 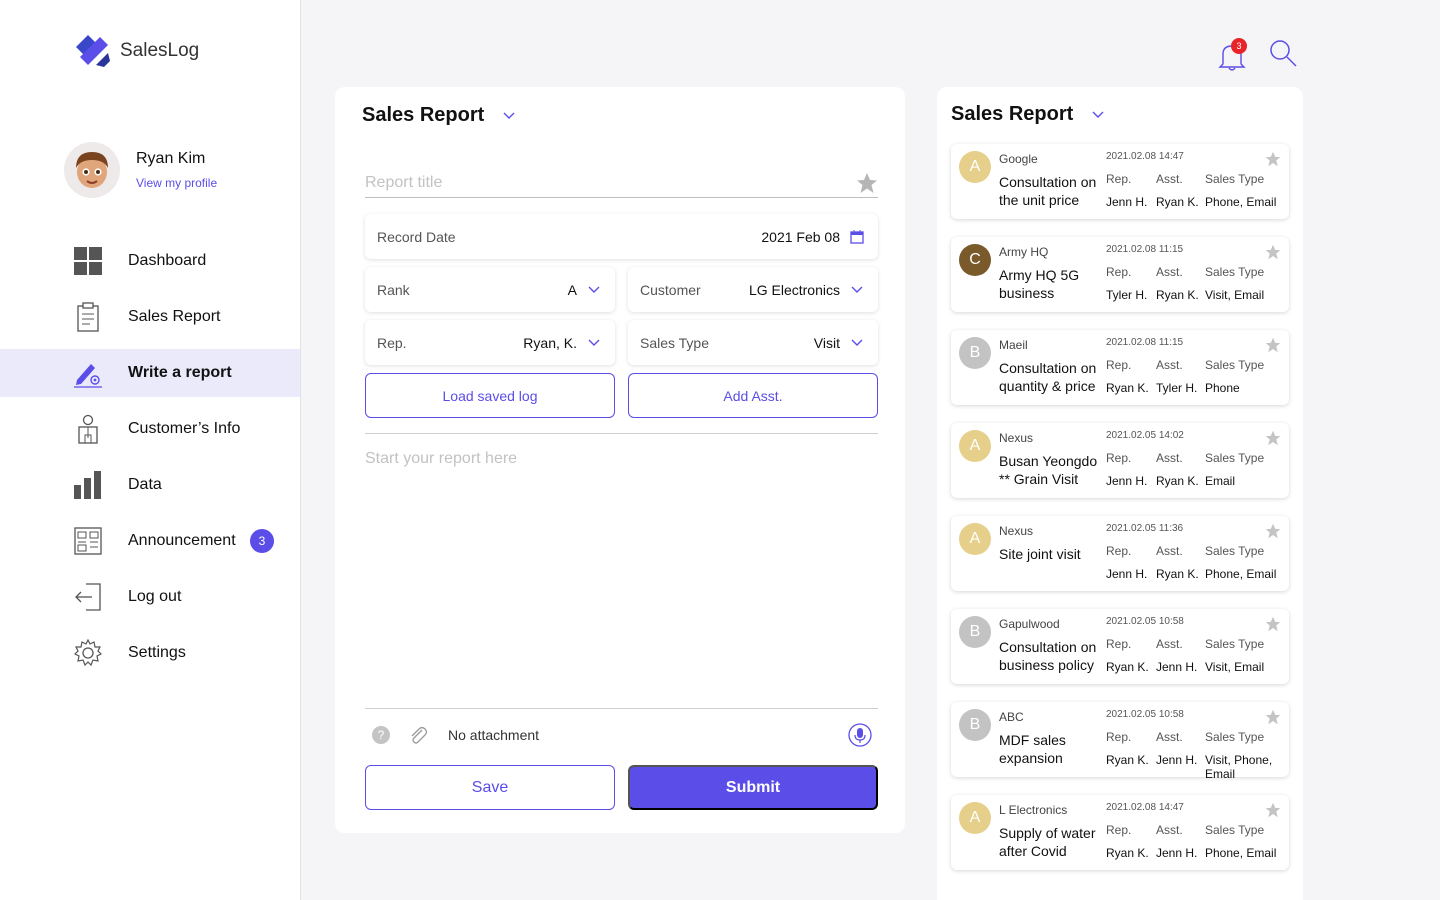 I want to click on user-avatar-icon, so click(x=92, y=170).